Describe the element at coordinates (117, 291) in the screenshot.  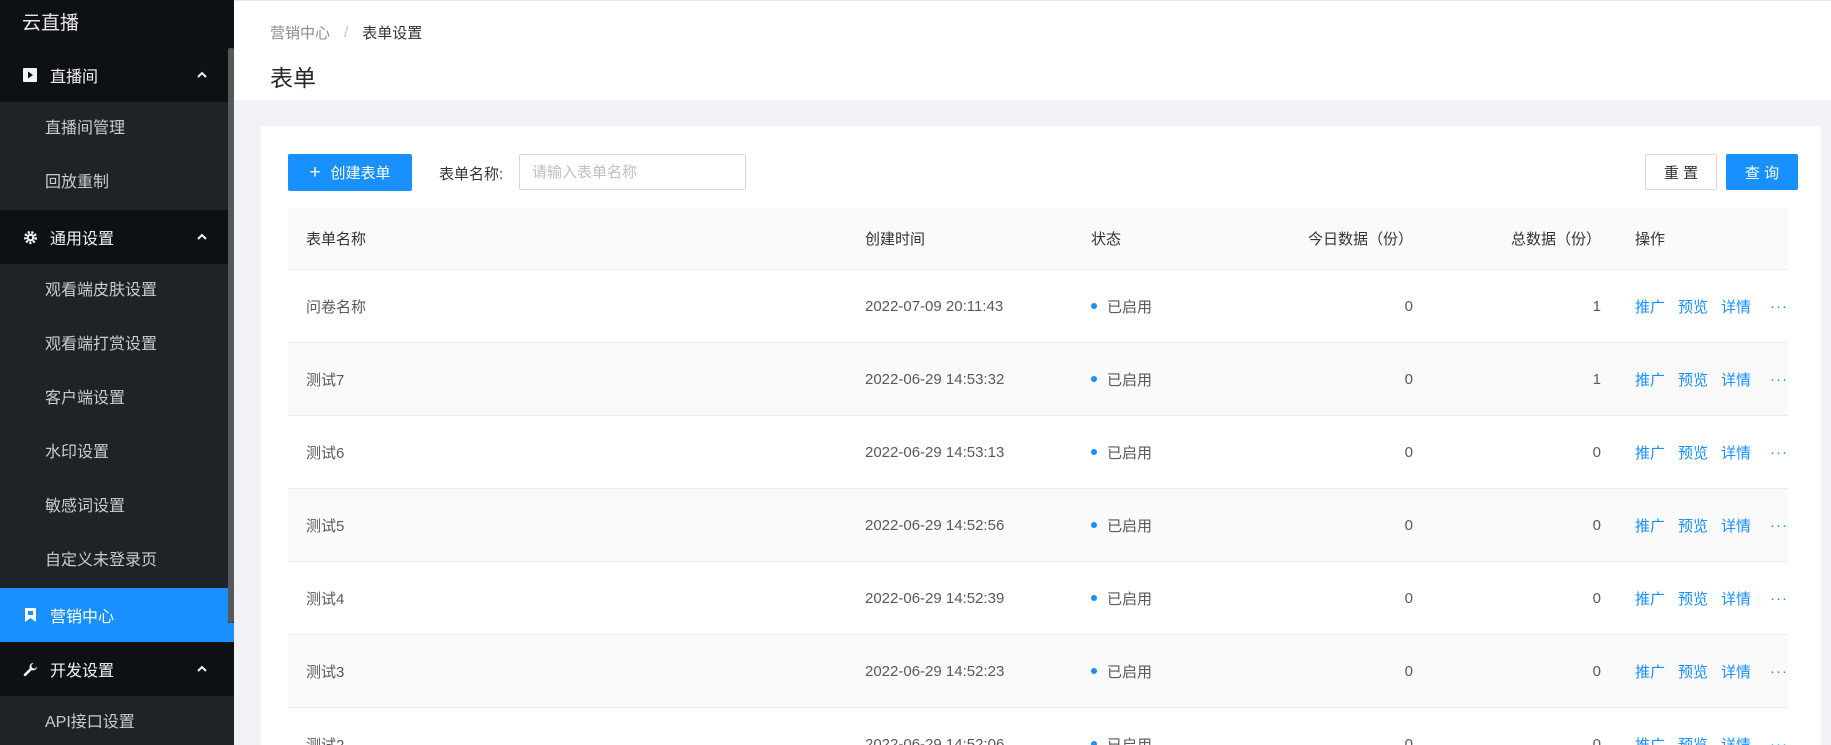
I see `sidebar-item-viewer-skin: 观看端皮肤设置` at that location.